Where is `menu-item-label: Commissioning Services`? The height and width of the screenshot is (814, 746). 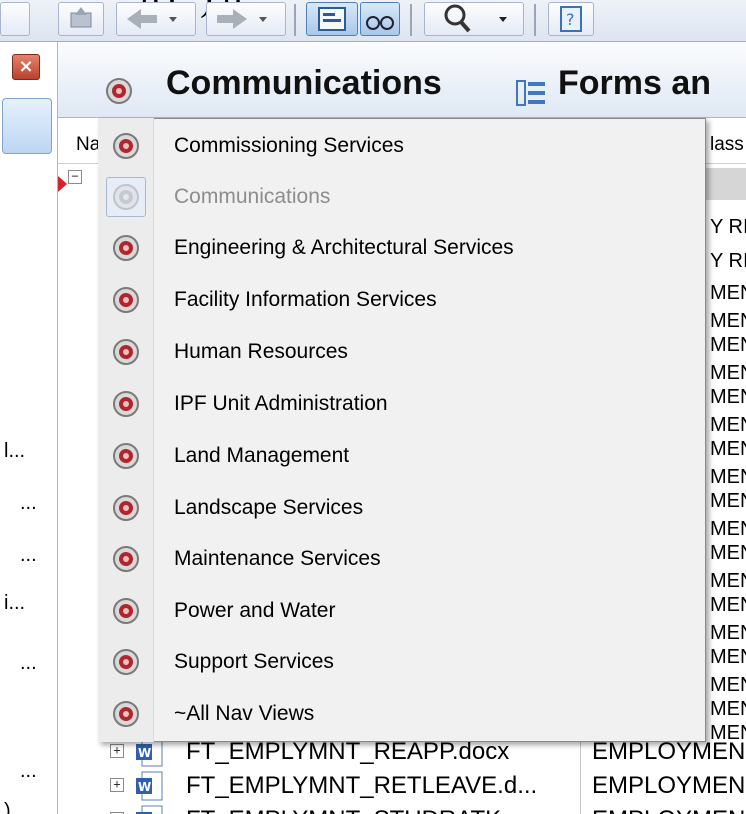 menu-item-label: Commissioning Services is located at coordinates (289, 145).